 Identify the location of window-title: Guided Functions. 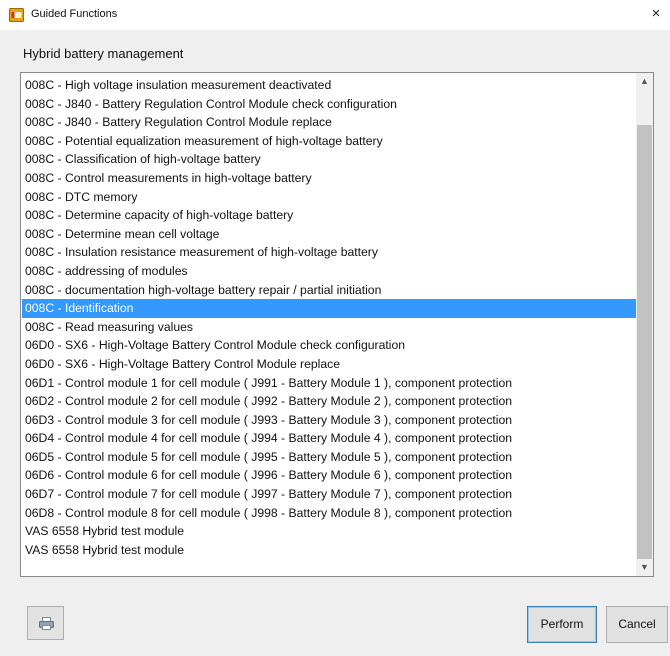
(74, 14).